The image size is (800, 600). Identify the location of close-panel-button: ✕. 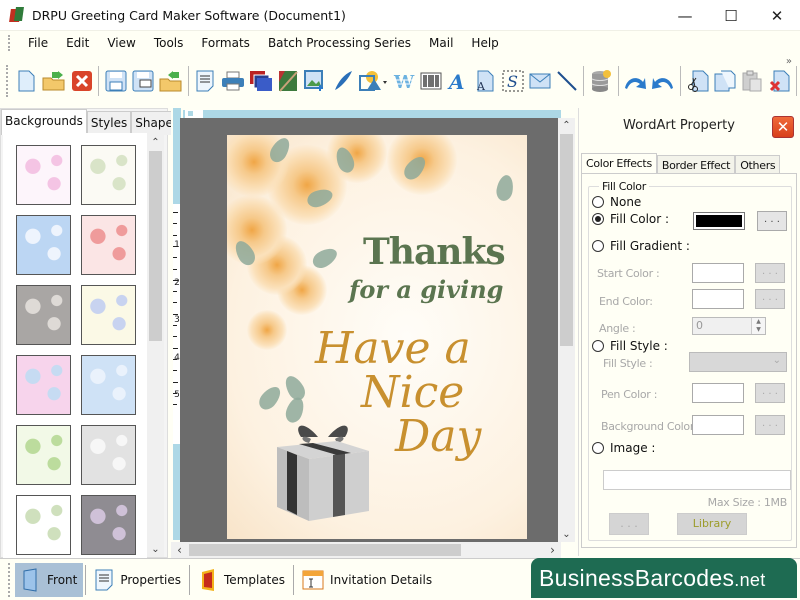
(783, 127).